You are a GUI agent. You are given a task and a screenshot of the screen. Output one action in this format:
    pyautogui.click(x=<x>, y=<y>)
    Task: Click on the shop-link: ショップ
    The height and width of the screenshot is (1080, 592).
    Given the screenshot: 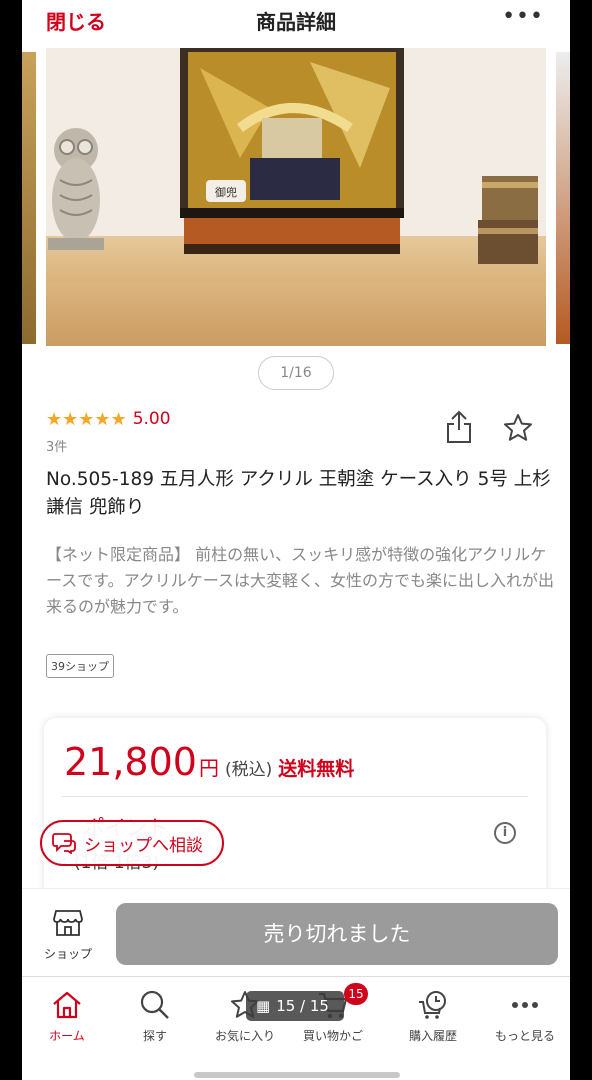 What is the action you would take?
    pyautogui.click(x=68, y=934)
    